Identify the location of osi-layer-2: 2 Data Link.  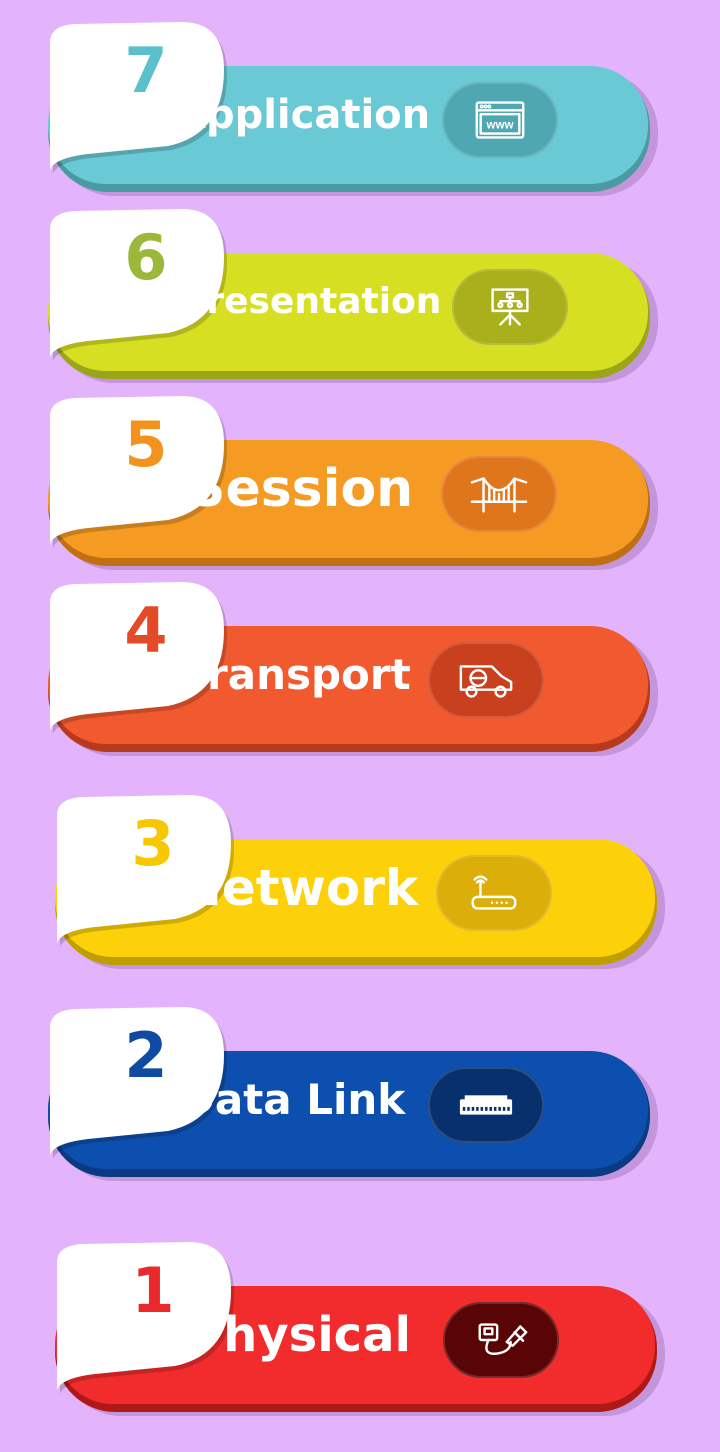
(358, 1093).